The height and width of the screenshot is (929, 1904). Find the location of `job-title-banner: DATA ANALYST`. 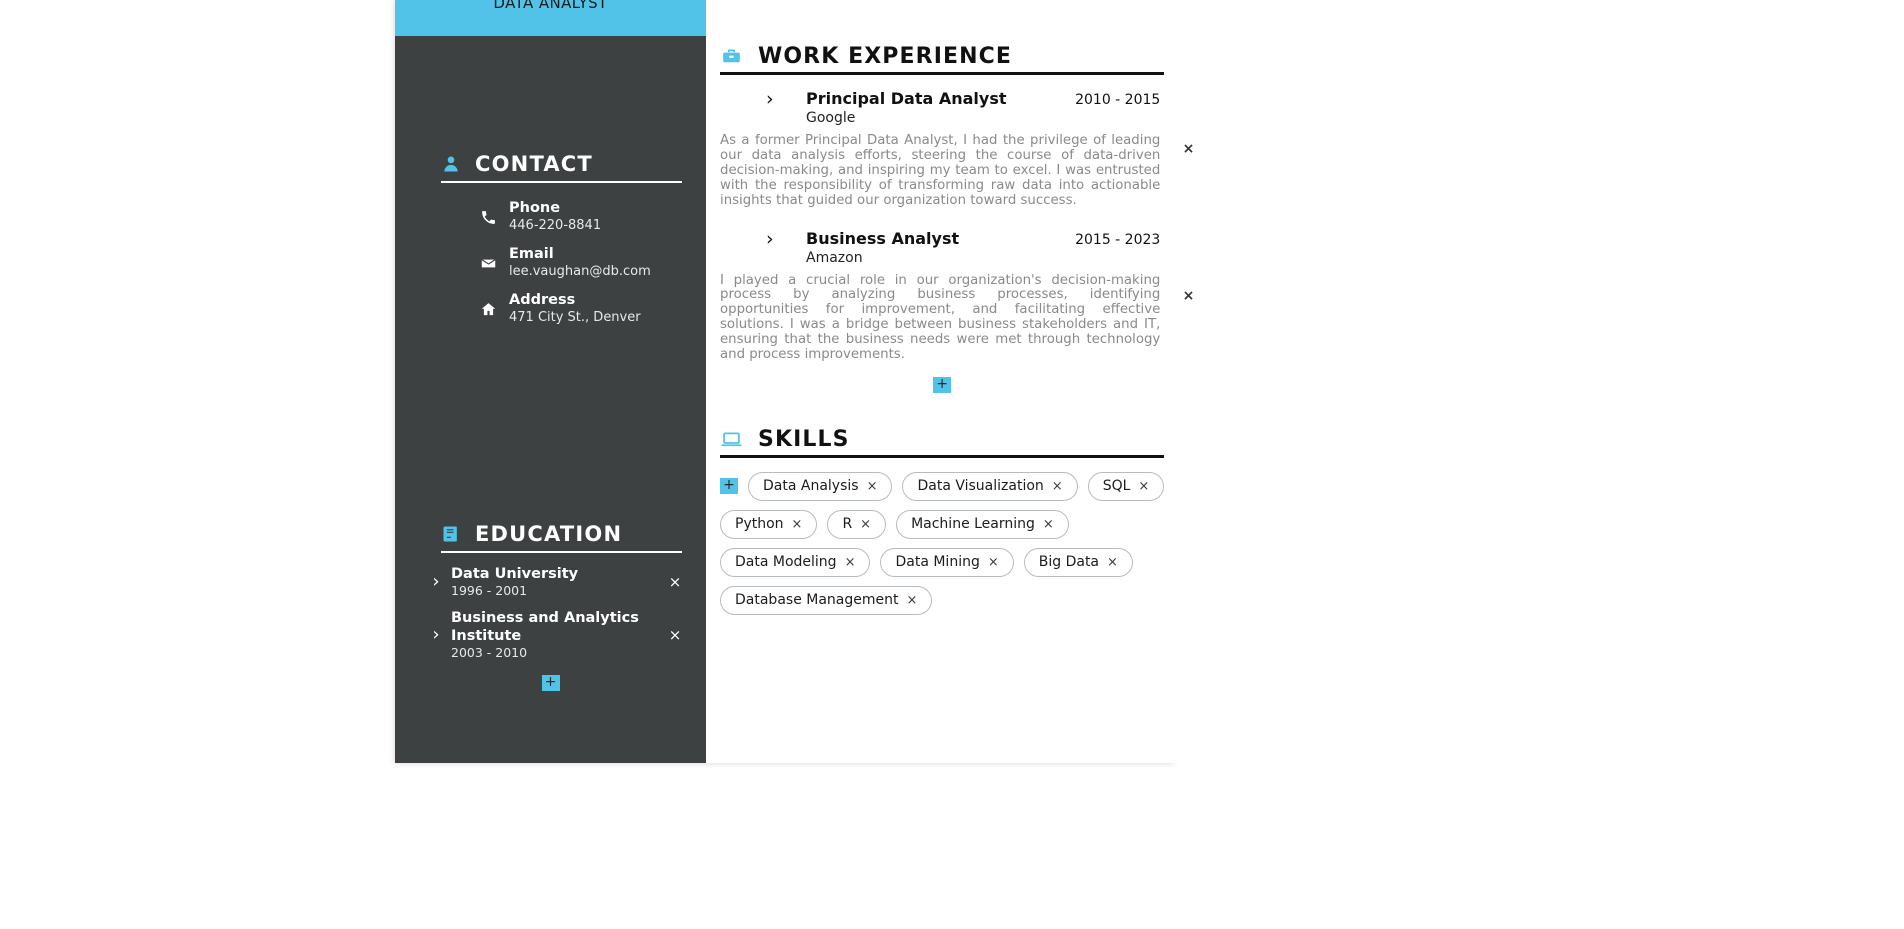

job-title-banner: DATA ANALYST is located at coordinates (550, 6).